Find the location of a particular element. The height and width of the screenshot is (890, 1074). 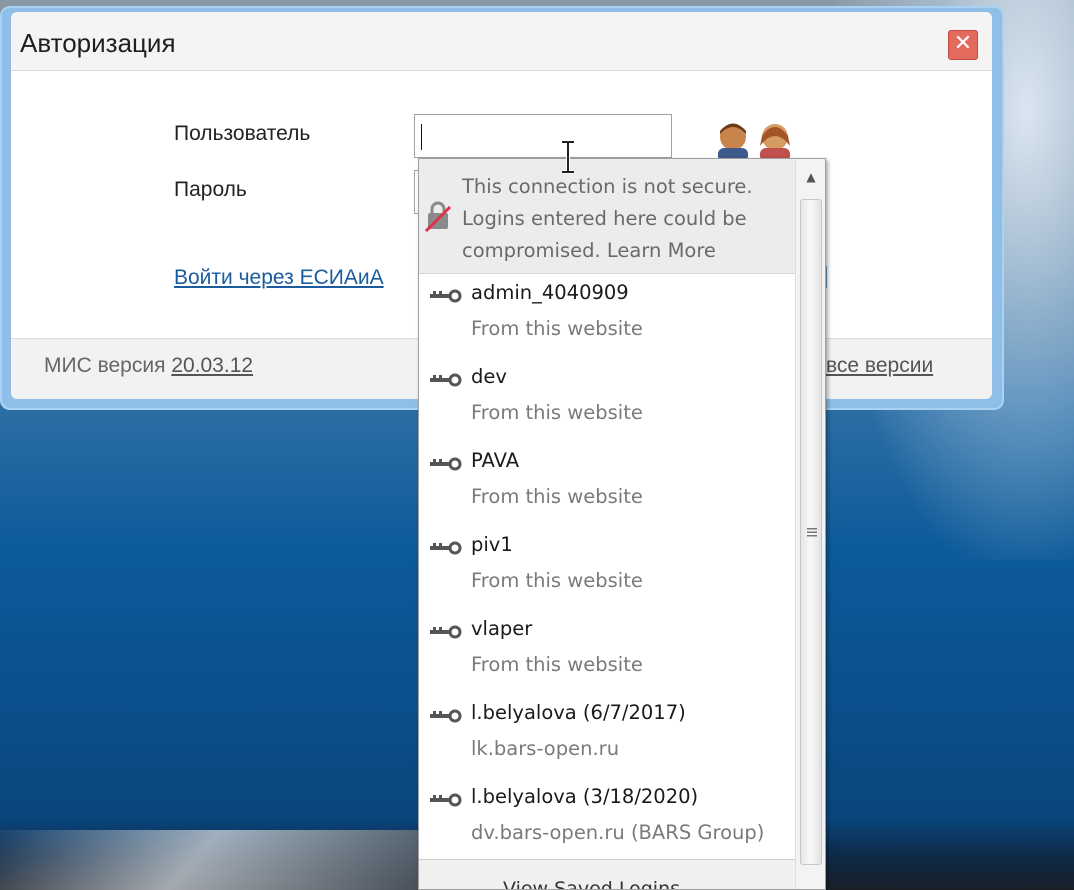

login-entry: piv1 From this website is located at coordinates (607, 571).